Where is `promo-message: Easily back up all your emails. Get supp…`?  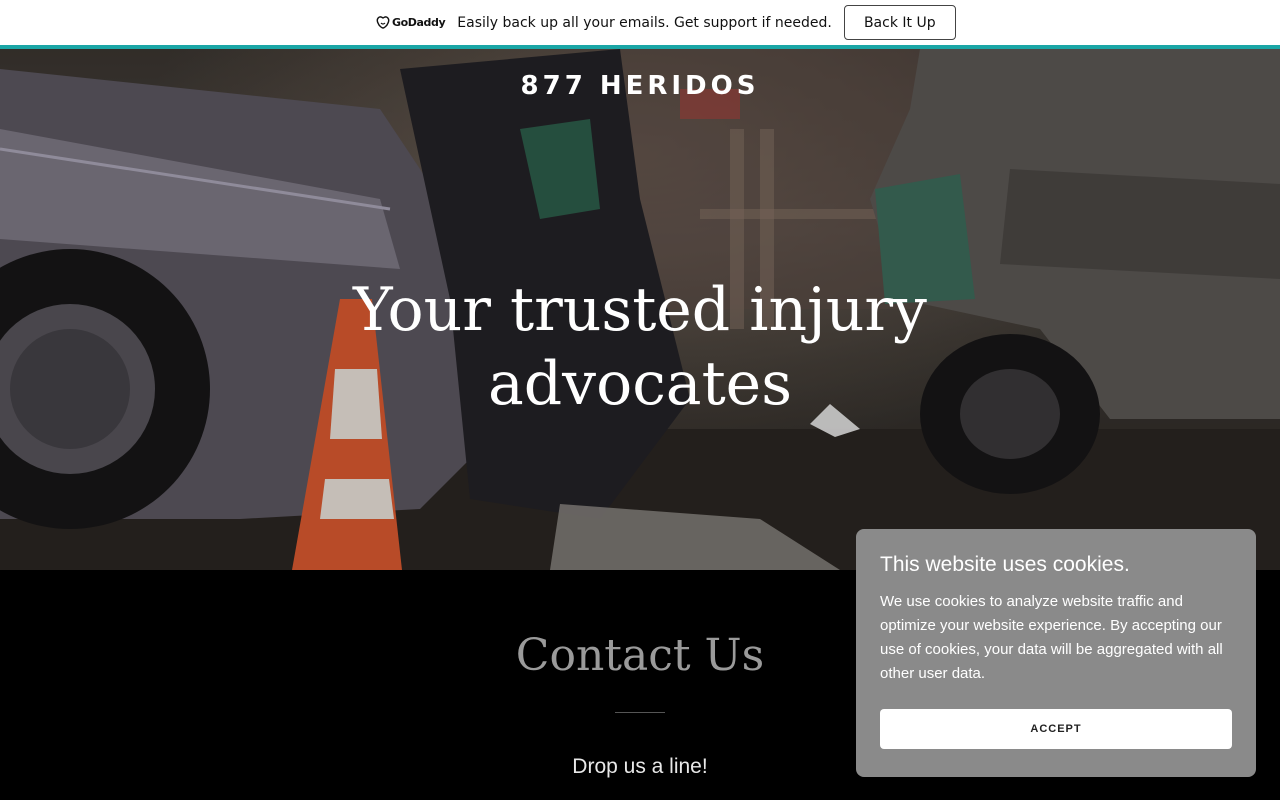 promo-message: Easily back up all your emails. Get supp… is located at coordinates (644, 22).